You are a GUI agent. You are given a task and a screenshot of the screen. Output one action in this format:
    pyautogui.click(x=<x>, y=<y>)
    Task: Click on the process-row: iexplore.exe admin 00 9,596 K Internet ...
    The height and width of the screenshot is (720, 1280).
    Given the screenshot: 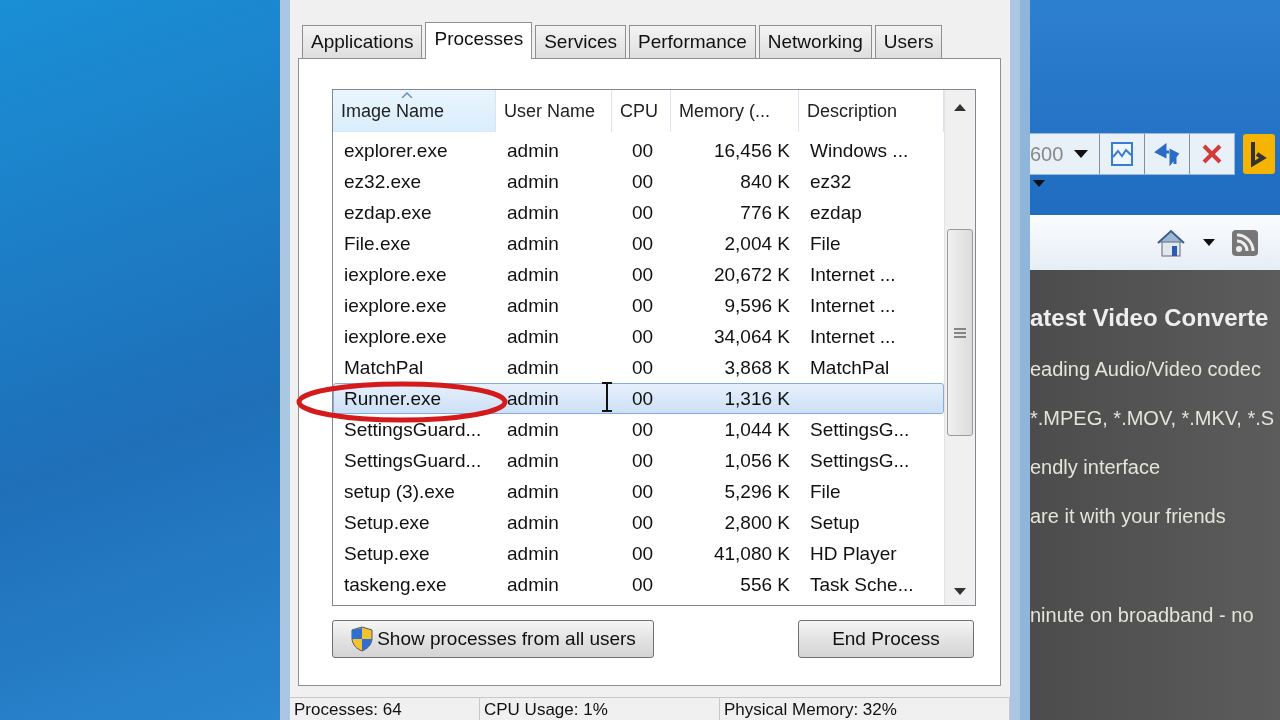 What is the action you would take?
    pyautogui.click(x=638, y=305)
    